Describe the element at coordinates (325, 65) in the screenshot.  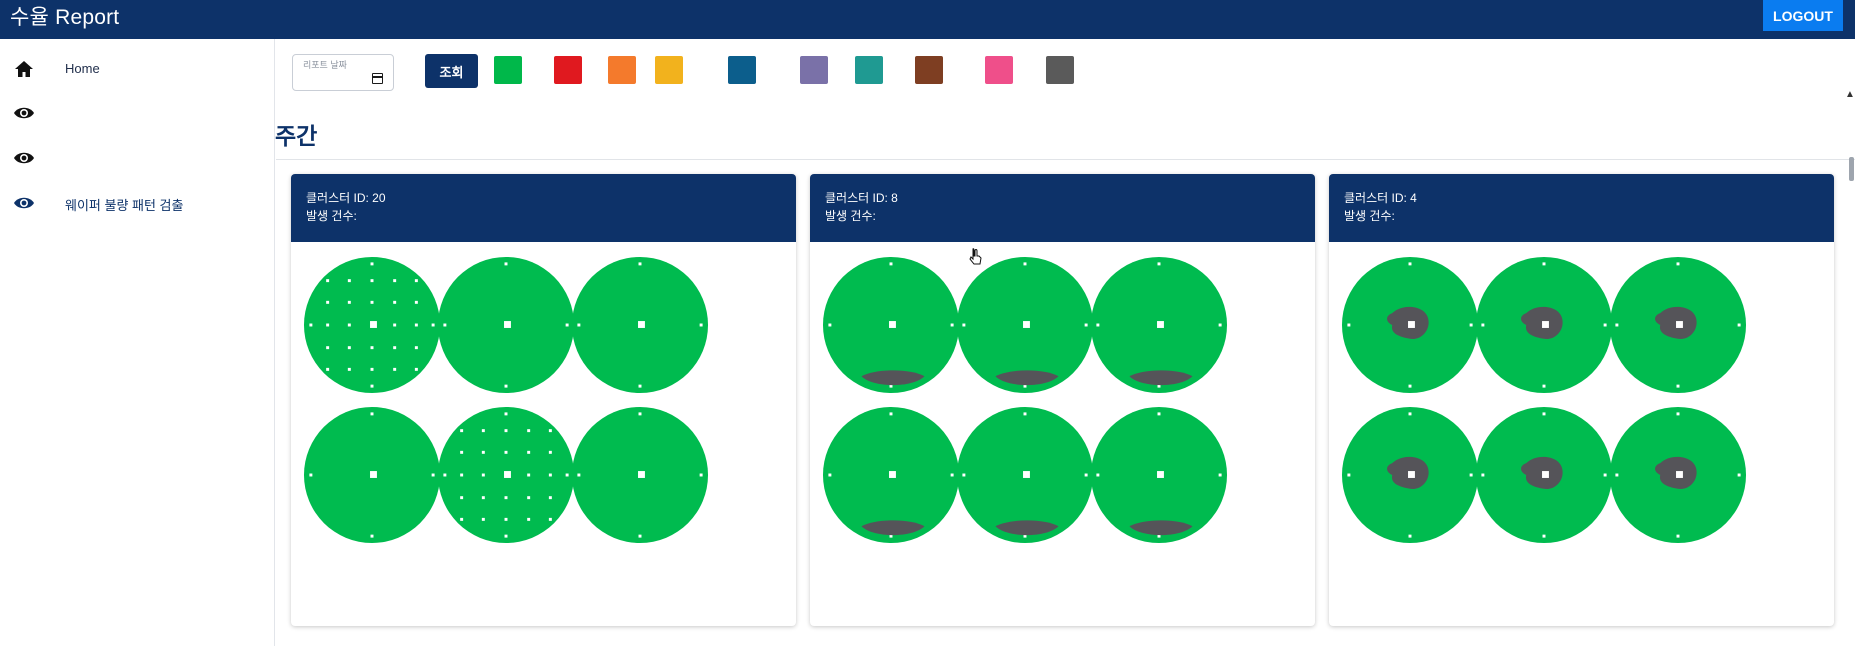
I see `report-date-label: 리포트 날짜` at that location.